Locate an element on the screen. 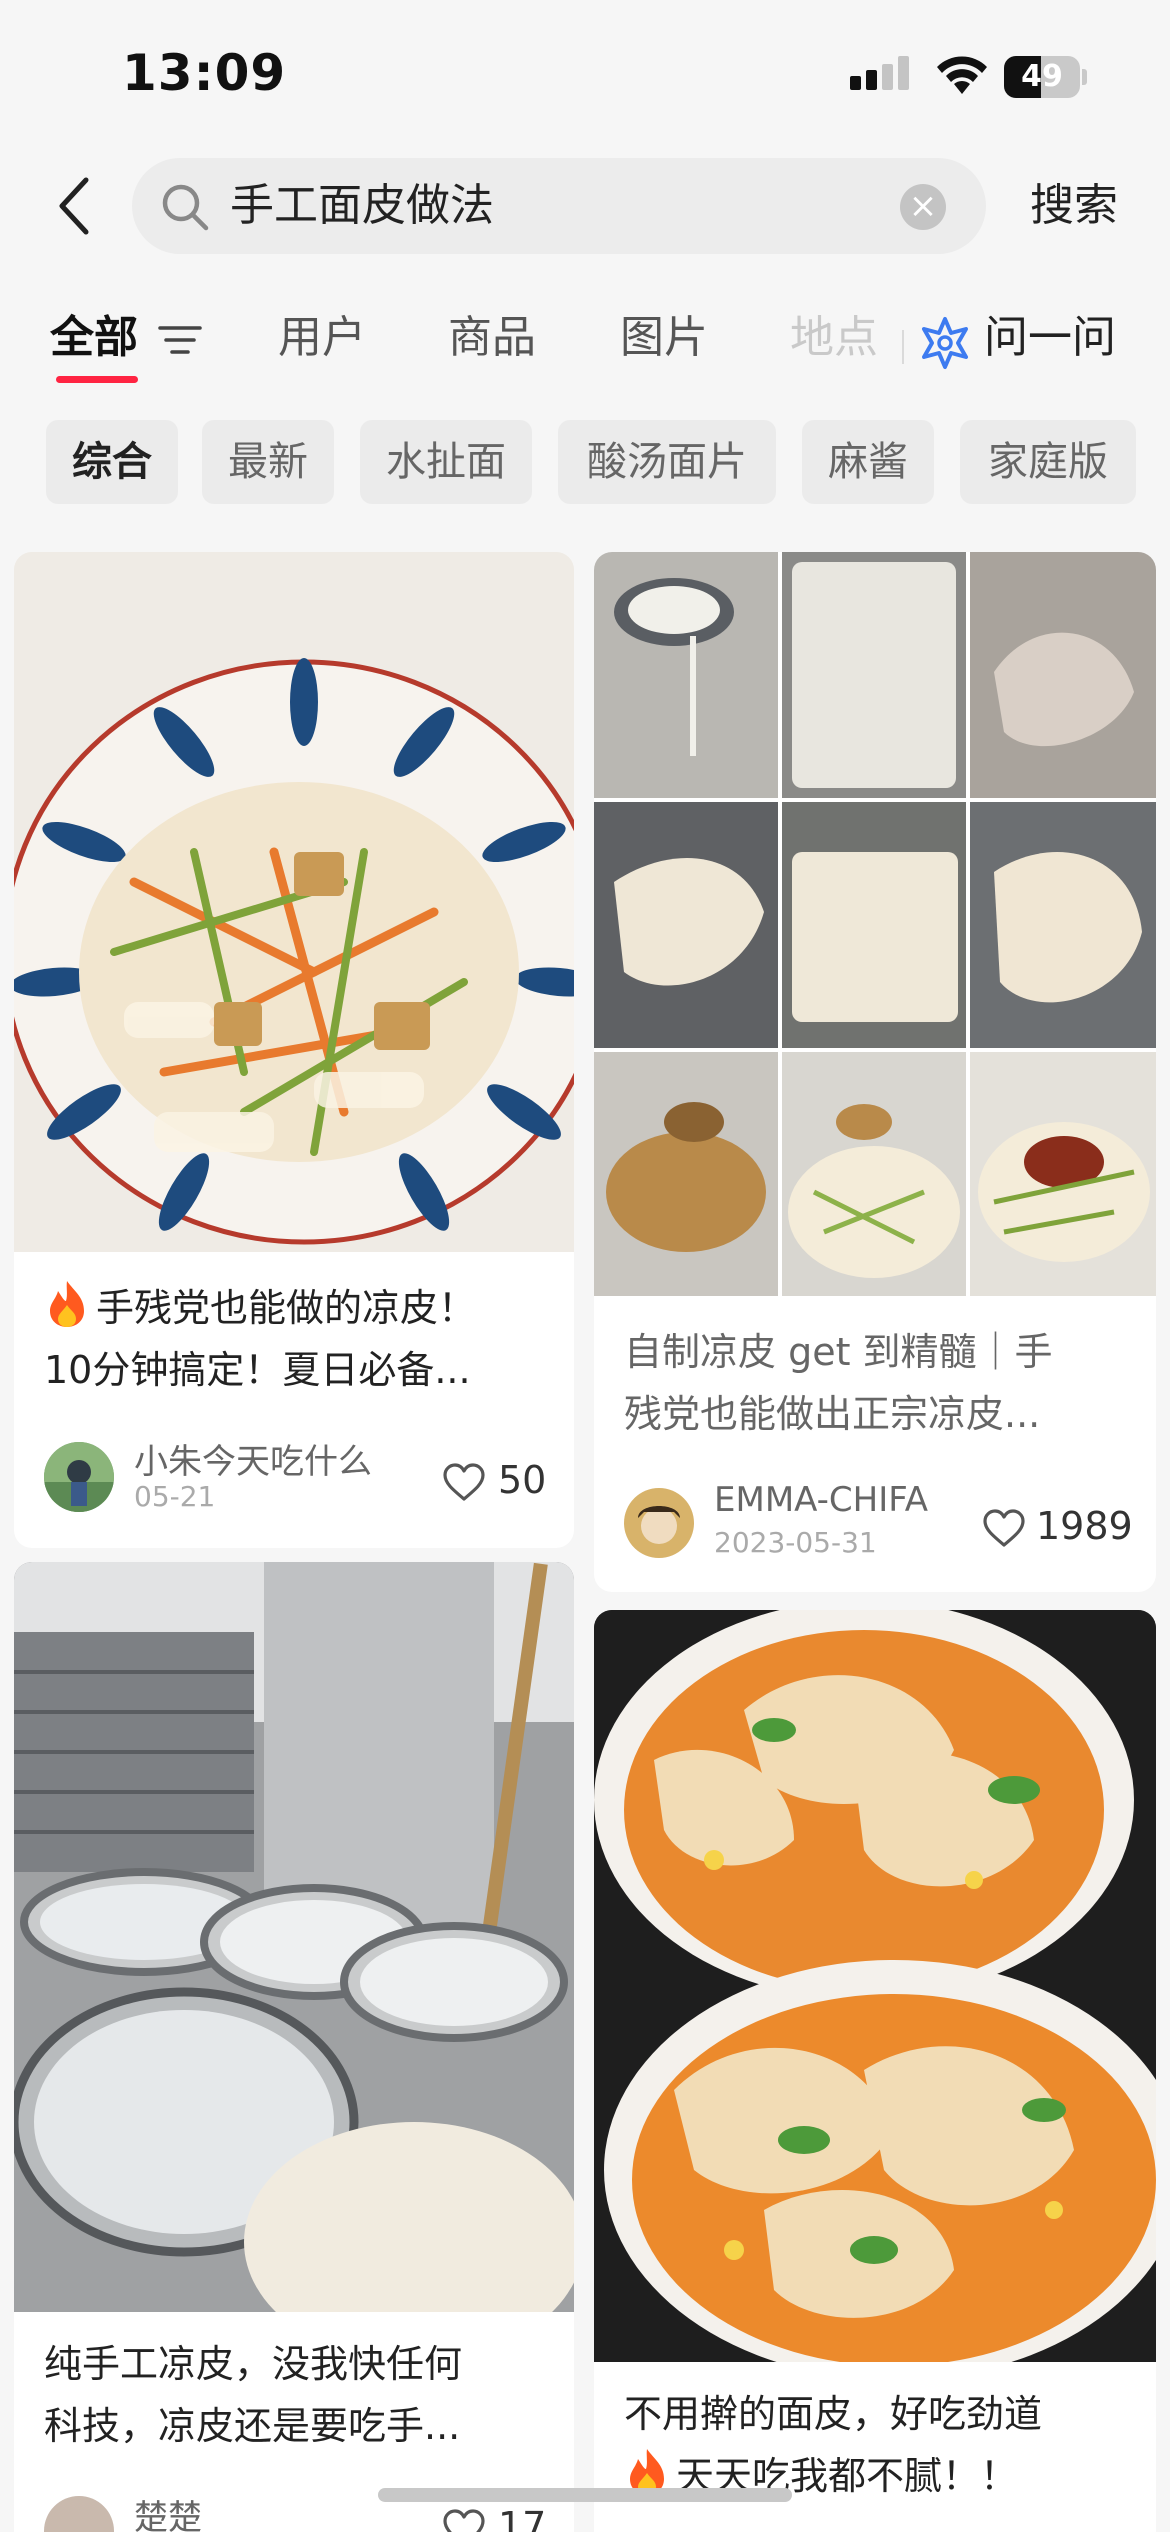 The width and height of the screenshot is (1170, 2532). post-date: 2023-05-31 is located at coordinates (795, 1542).